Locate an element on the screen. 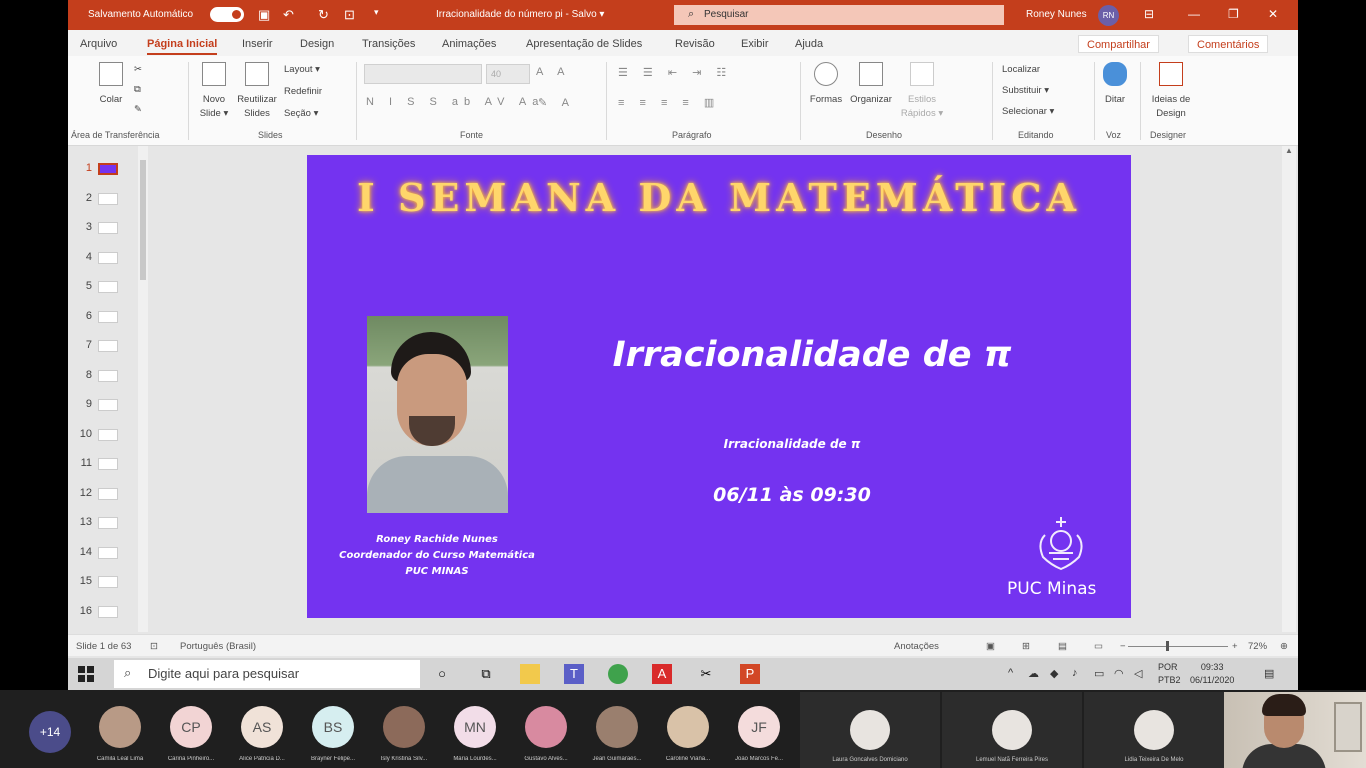 This screenshot has height=768, width=1366. align-buttons: ≡ ≡ ≡ ≡ ▥ is located at coordinates (669, 102).